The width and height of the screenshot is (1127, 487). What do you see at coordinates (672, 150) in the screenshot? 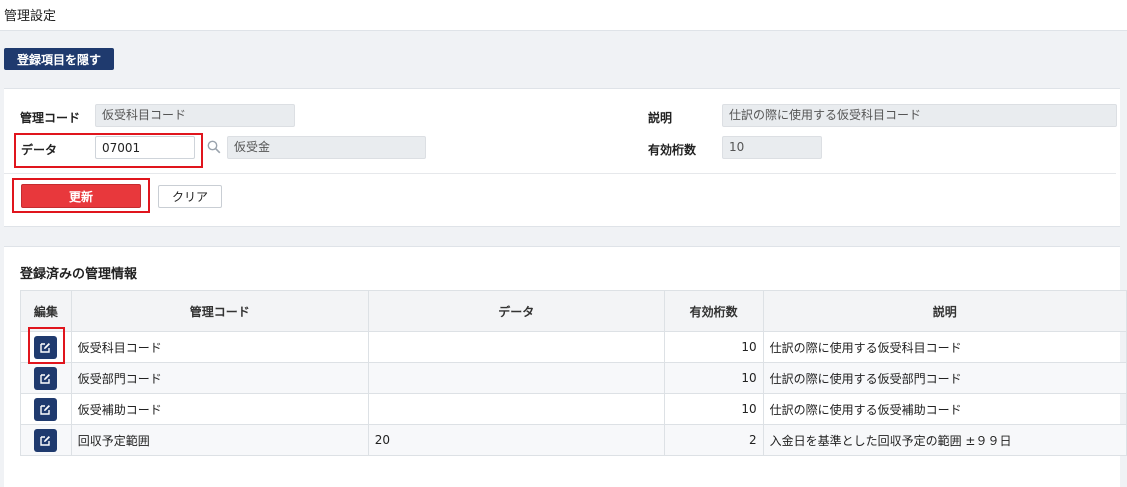
I see `digits-label: 有効桁数` at bounding box center [672, 150].